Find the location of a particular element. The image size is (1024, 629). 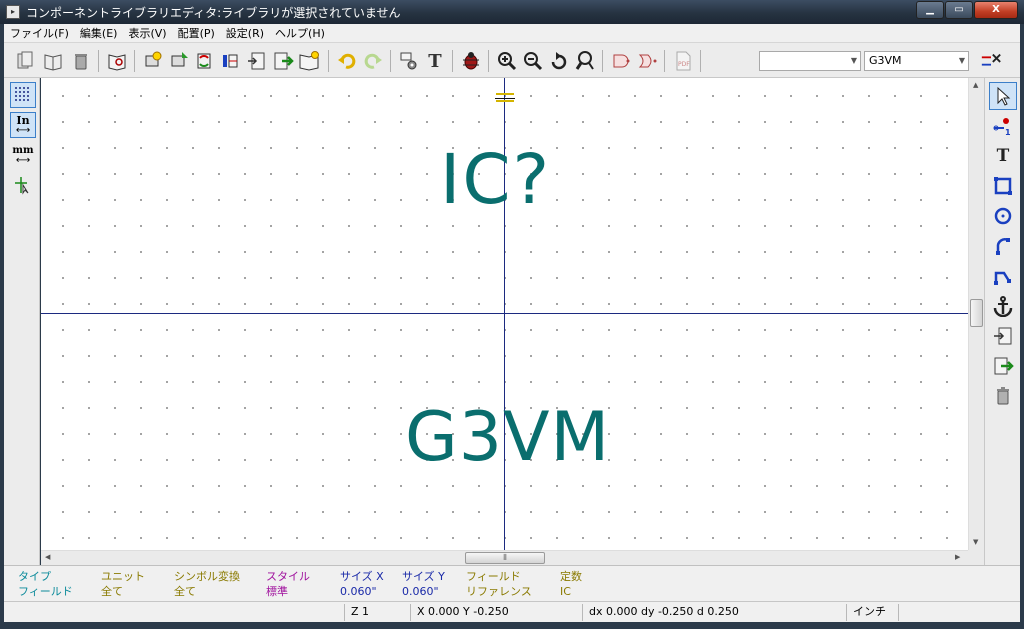

horizontal-scroll-thumb: ⦀ is located at coordinates (505, 558).